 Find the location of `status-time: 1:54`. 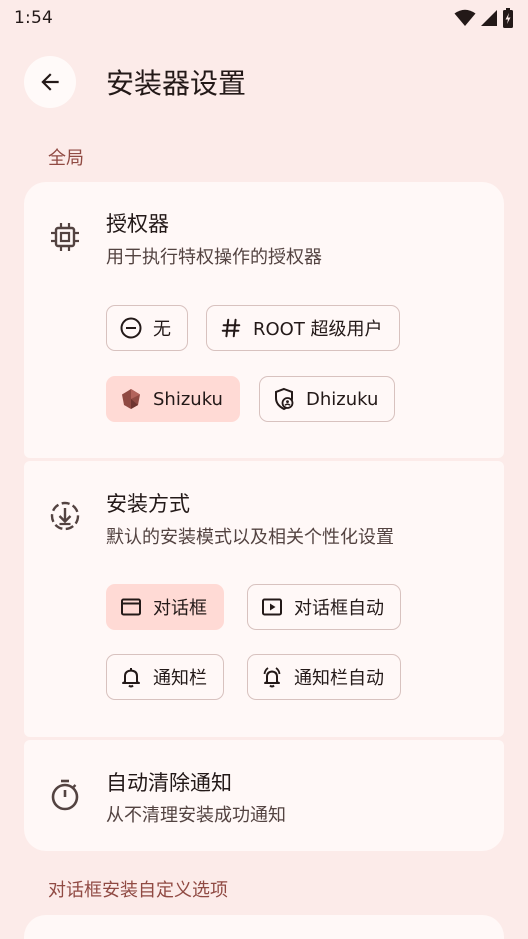

status-time: 1:54 is located at coordinates (33, 18).